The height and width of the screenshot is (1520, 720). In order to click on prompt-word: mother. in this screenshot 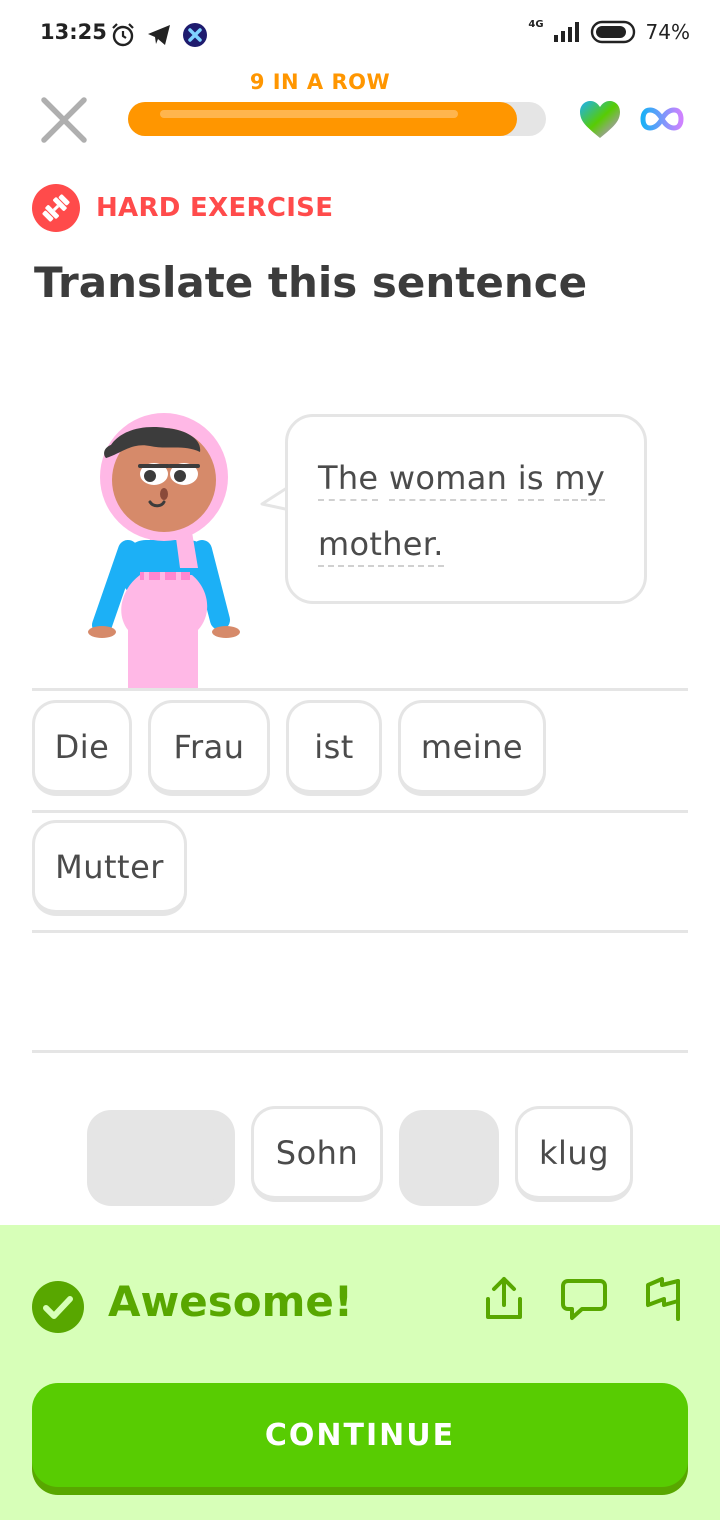, I will do `click(381, 546)`.